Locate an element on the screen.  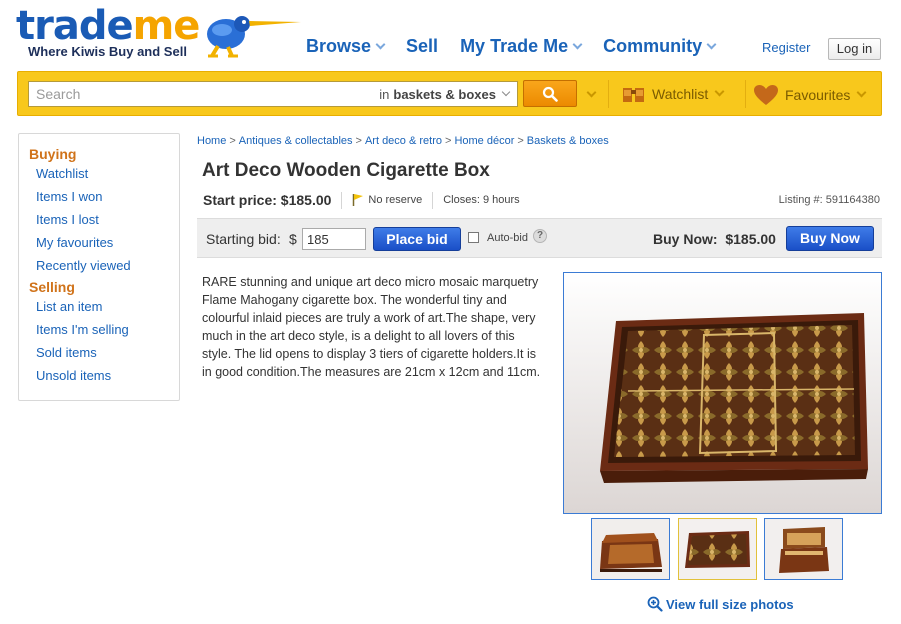
search-icon is located at coordinates (550, 94).